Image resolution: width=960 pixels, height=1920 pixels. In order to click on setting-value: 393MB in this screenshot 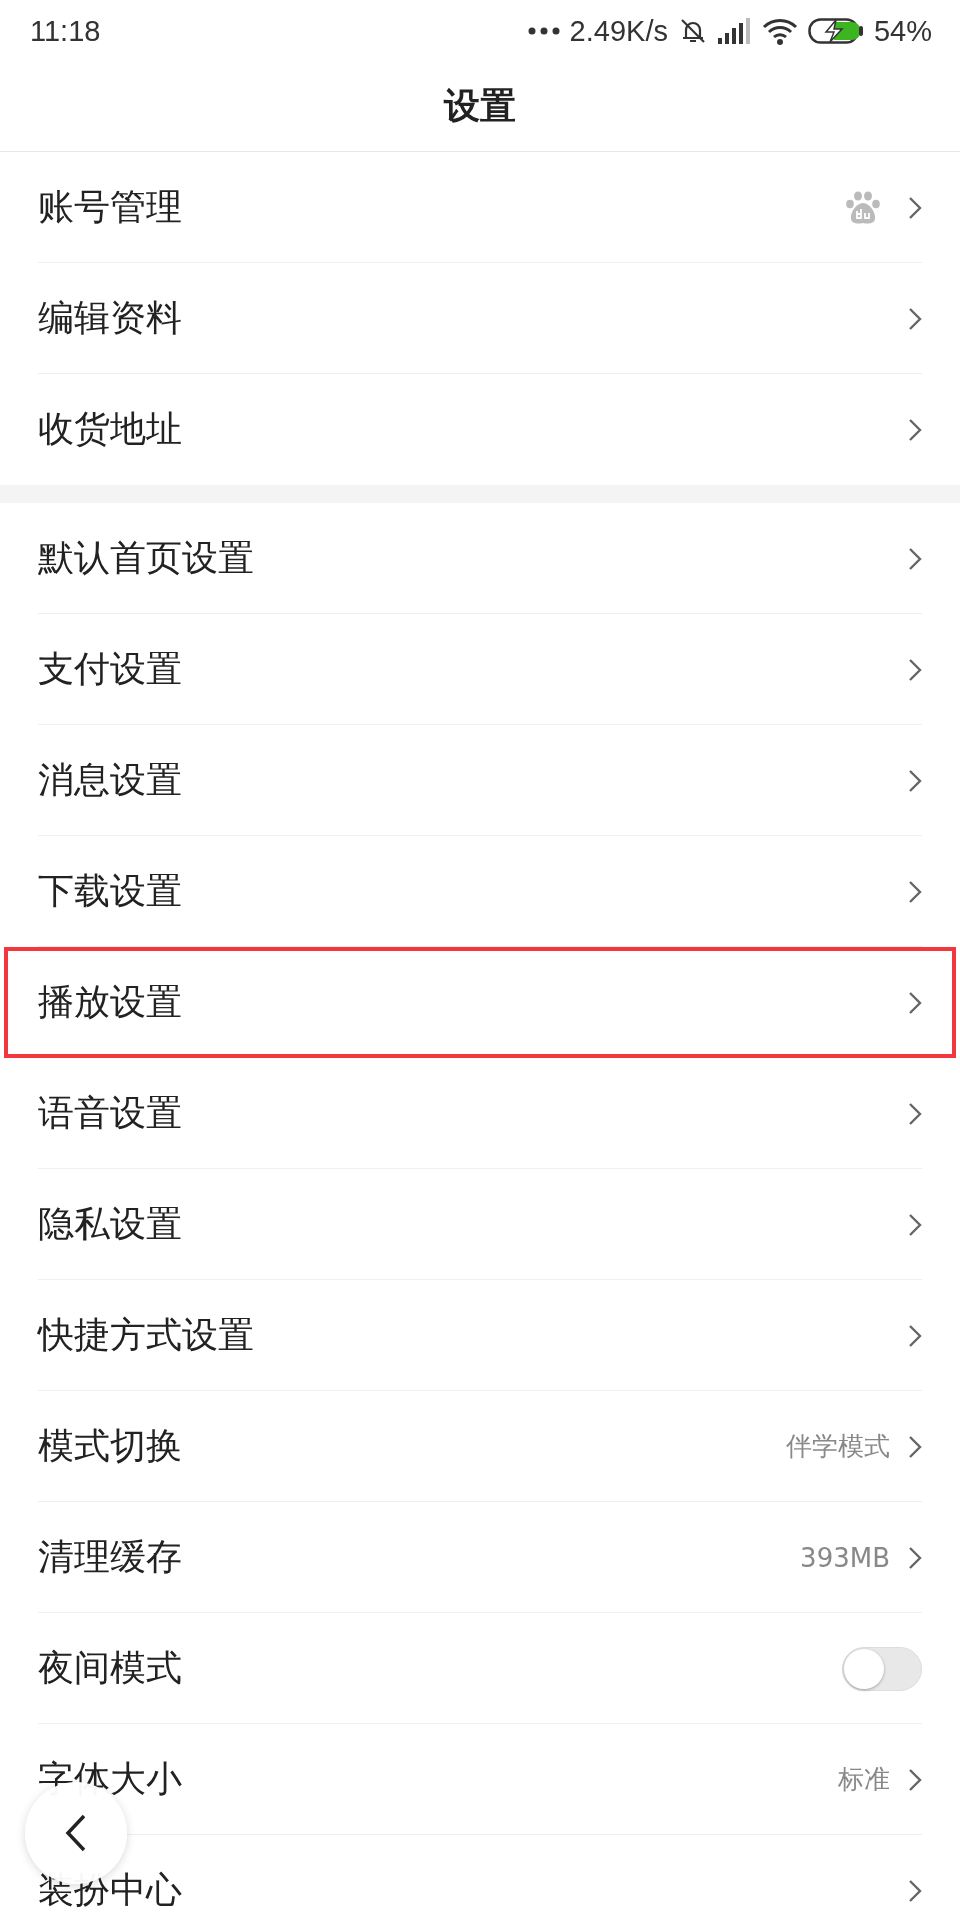, I will do `click(845, 1557)`.